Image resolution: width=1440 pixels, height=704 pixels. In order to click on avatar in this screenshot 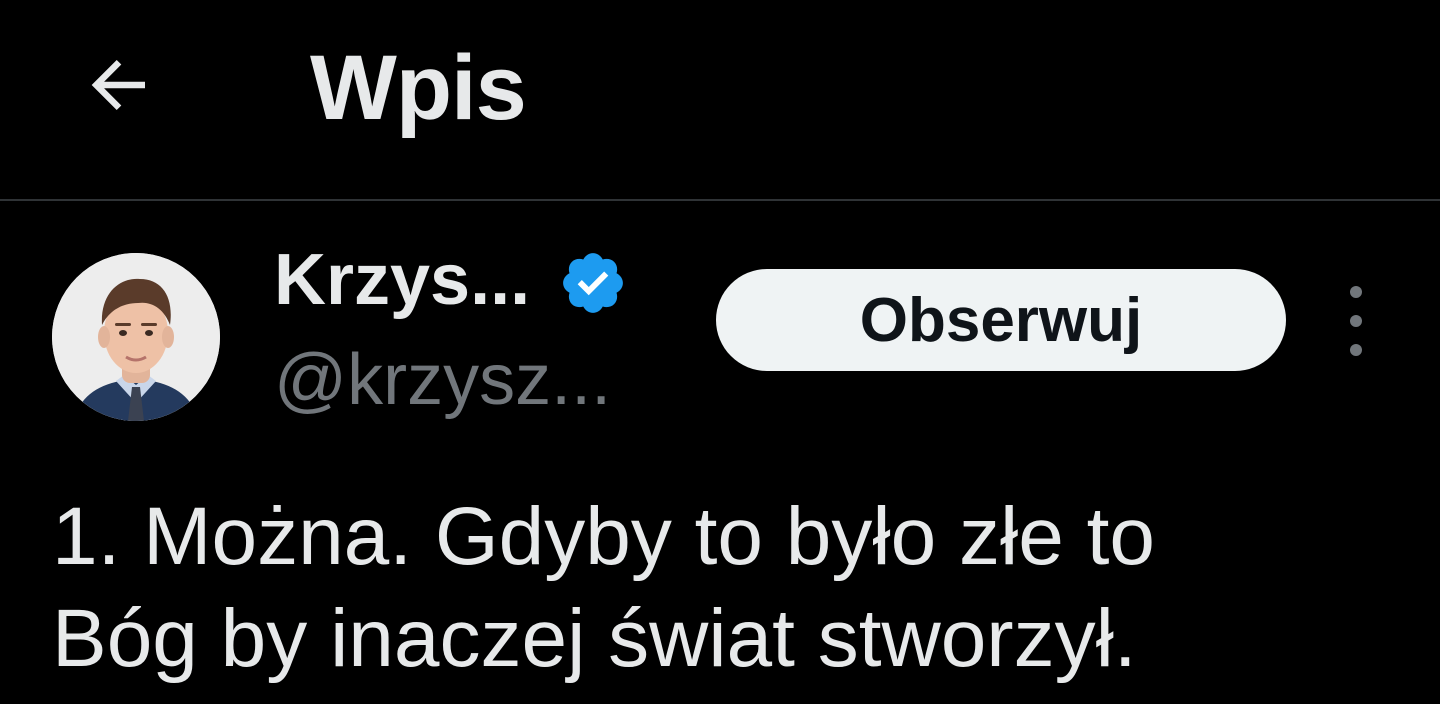, I will do `click(136, 337)`.